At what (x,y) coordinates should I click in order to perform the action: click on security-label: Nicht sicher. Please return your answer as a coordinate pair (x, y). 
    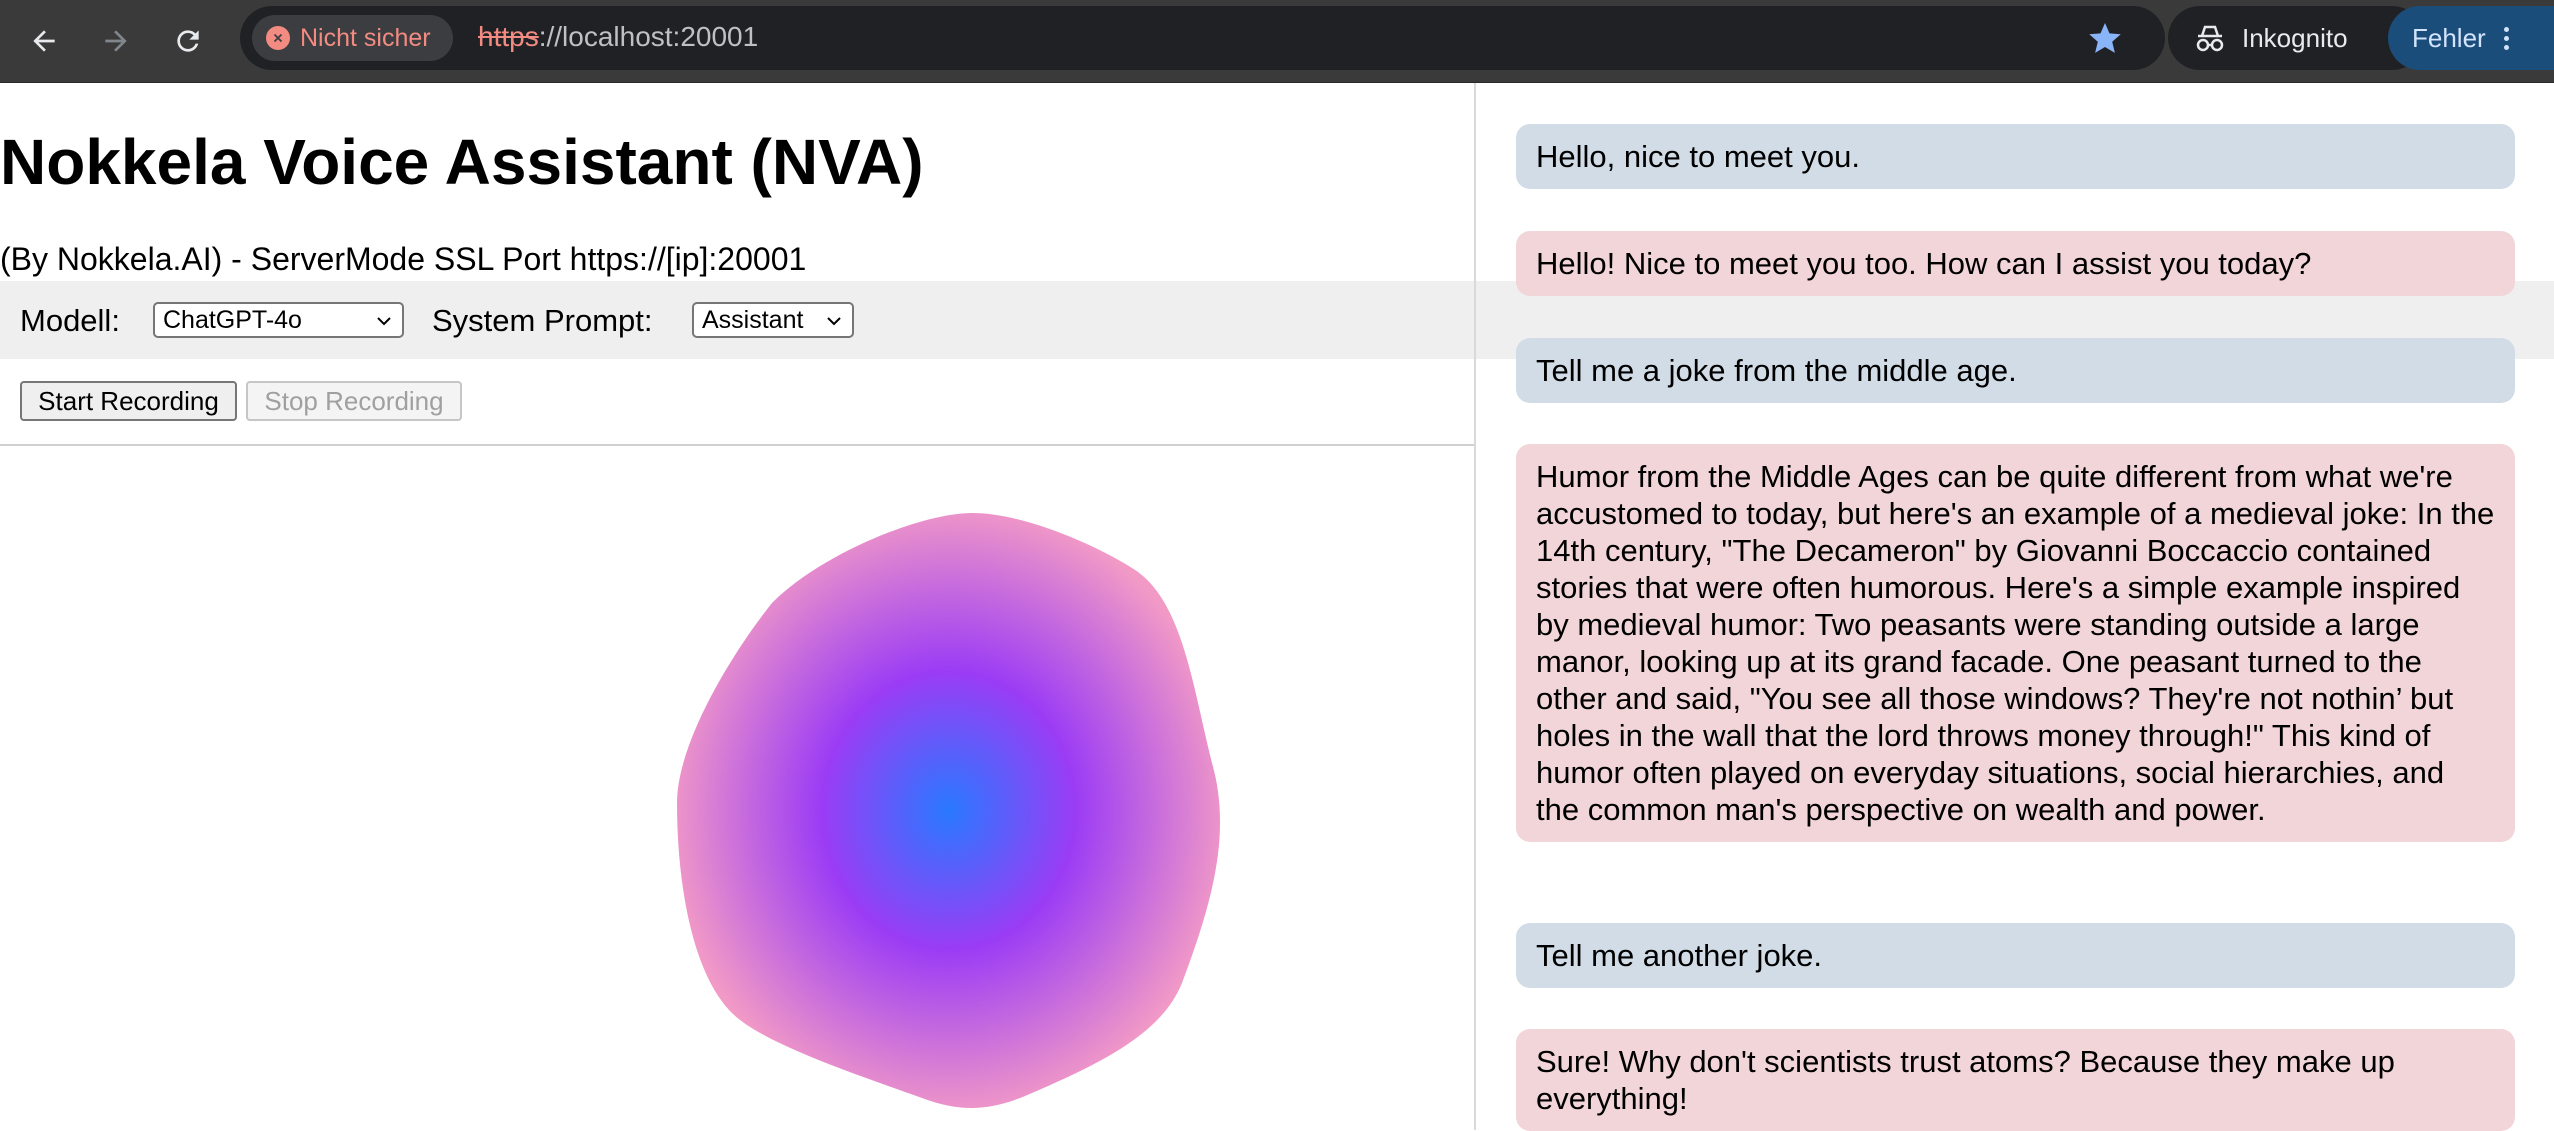
    Looking at the image, I should click on (365, 37).